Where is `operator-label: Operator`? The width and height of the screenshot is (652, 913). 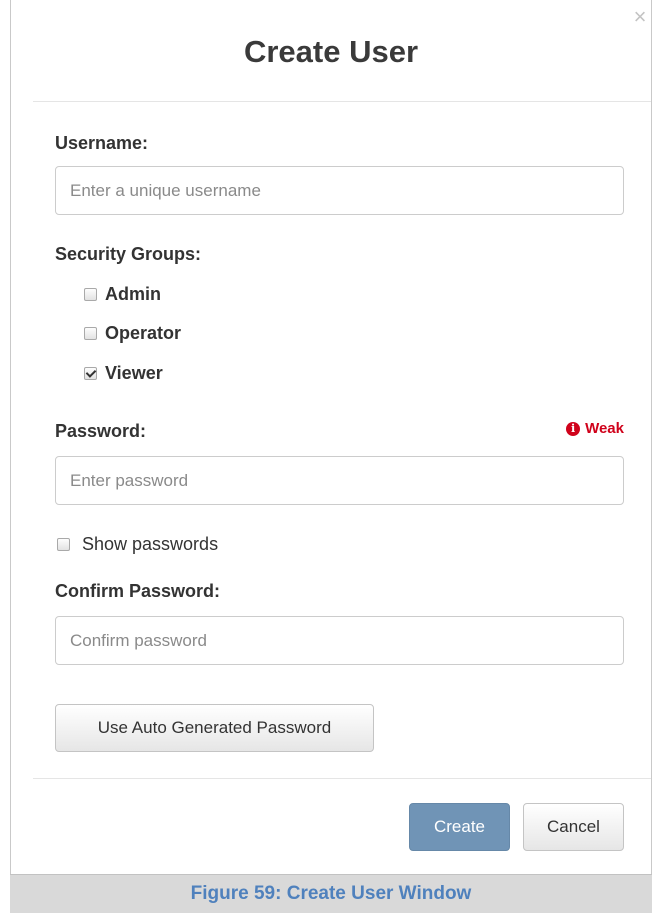
operator-label: Operator is located at coordinates (143, 333).